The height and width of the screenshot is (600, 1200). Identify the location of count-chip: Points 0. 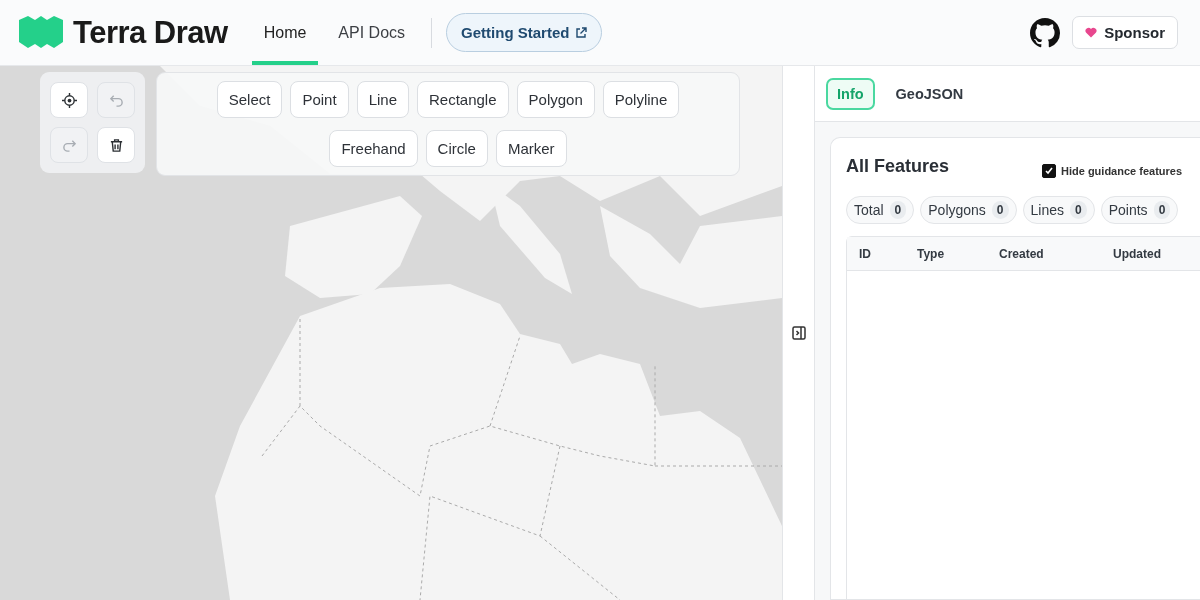
(1139, 210).